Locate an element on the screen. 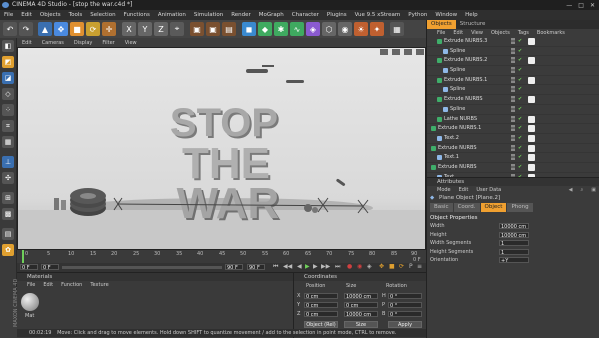 Image resolution: width=599 pixels, height=338 pixels. max-frame-field: 90 F is located at coordinates (256, 267).